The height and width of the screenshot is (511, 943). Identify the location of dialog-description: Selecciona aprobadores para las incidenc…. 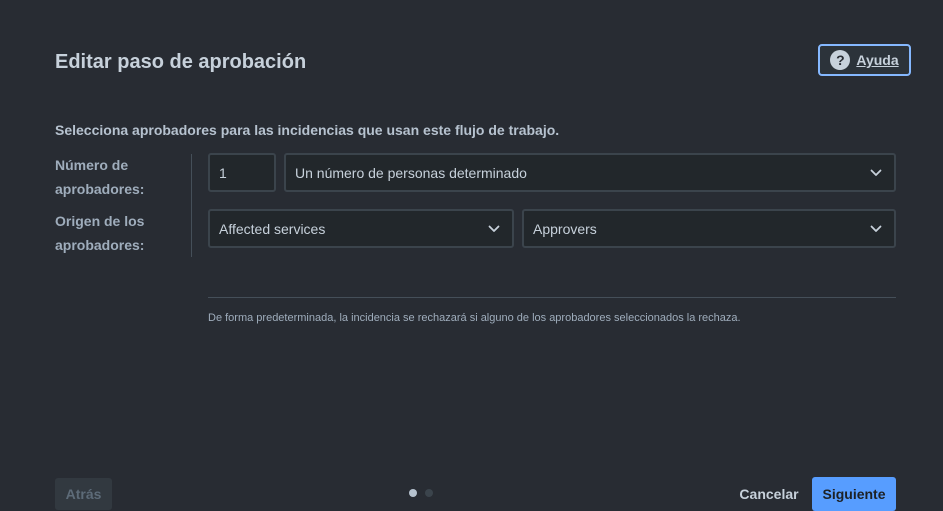
(307, 130).